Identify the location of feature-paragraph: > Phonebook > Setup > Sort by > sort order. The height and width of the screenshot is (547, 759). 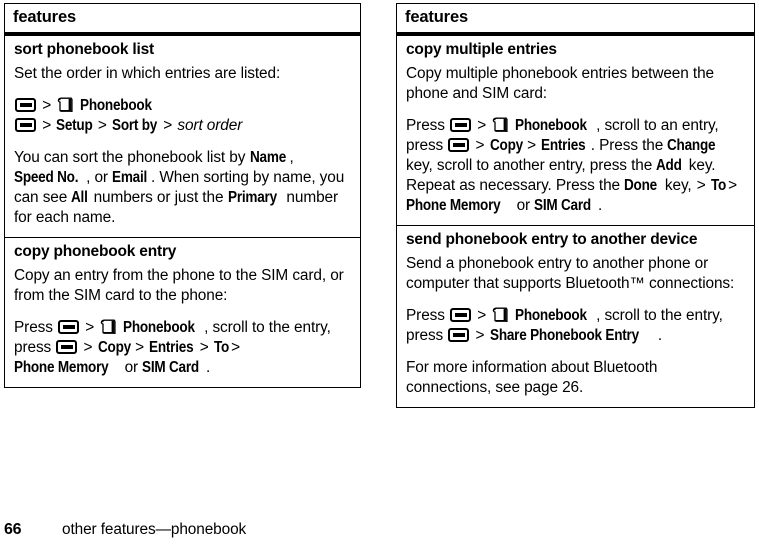
(182, 116).